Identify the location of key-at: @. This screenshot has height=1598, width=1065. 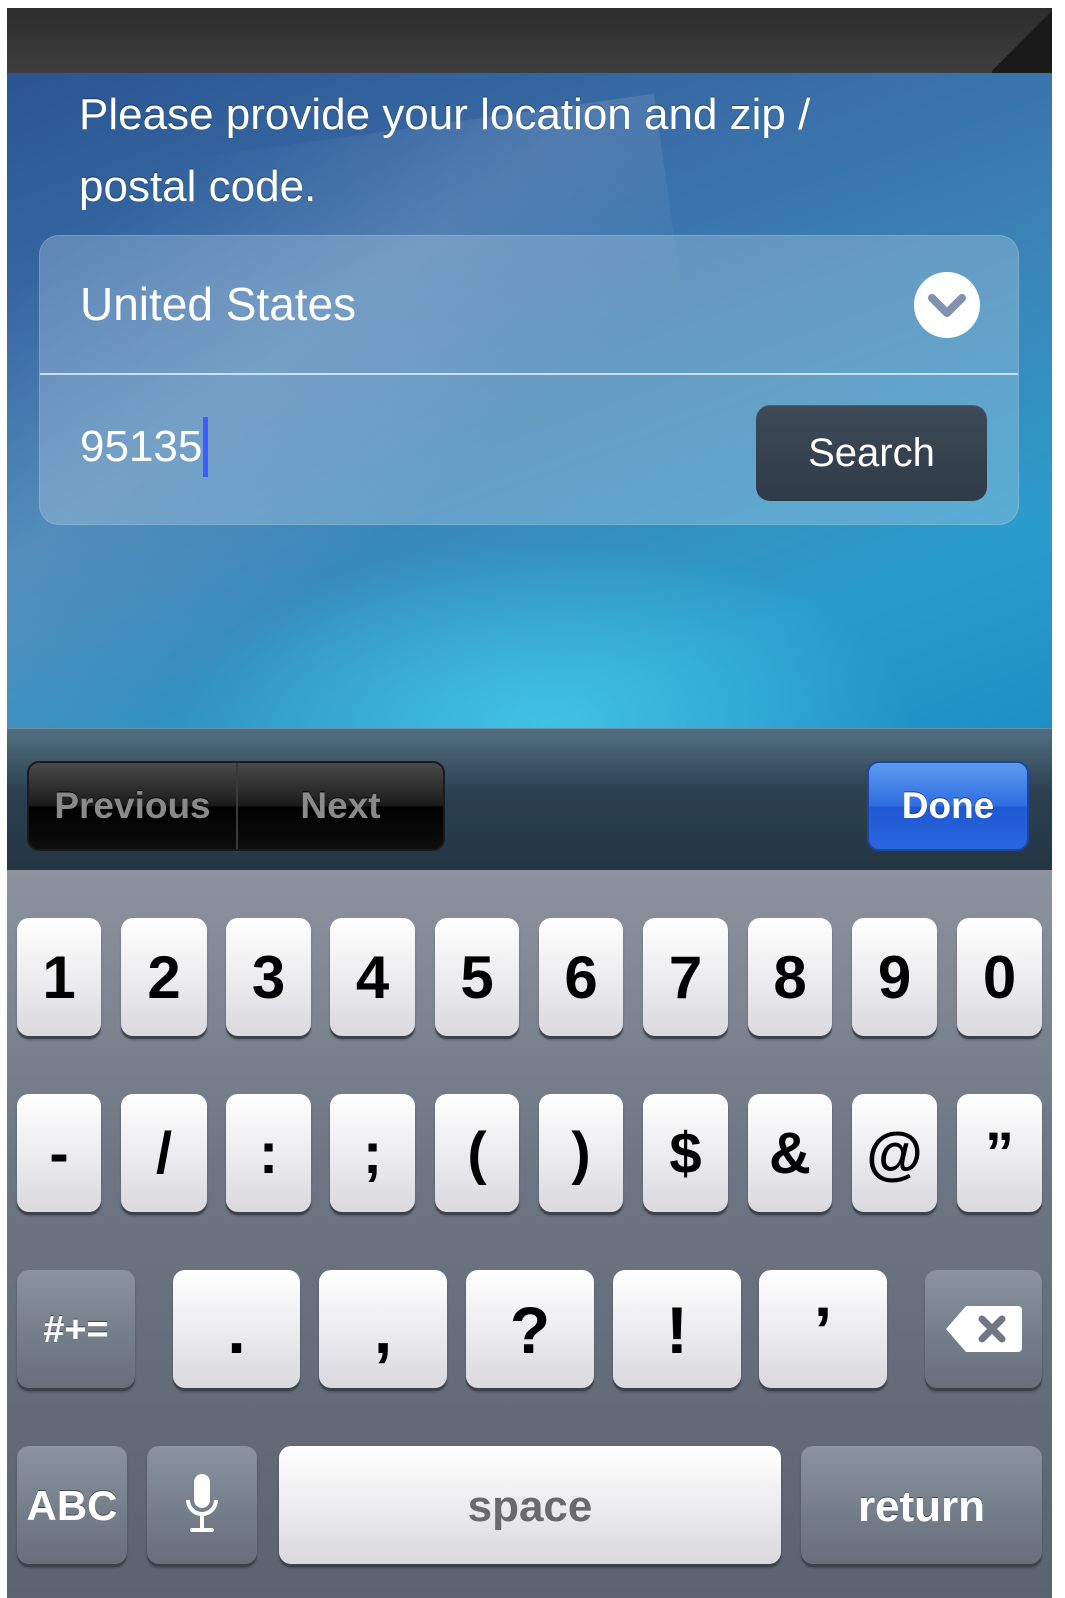
(894, 1153).